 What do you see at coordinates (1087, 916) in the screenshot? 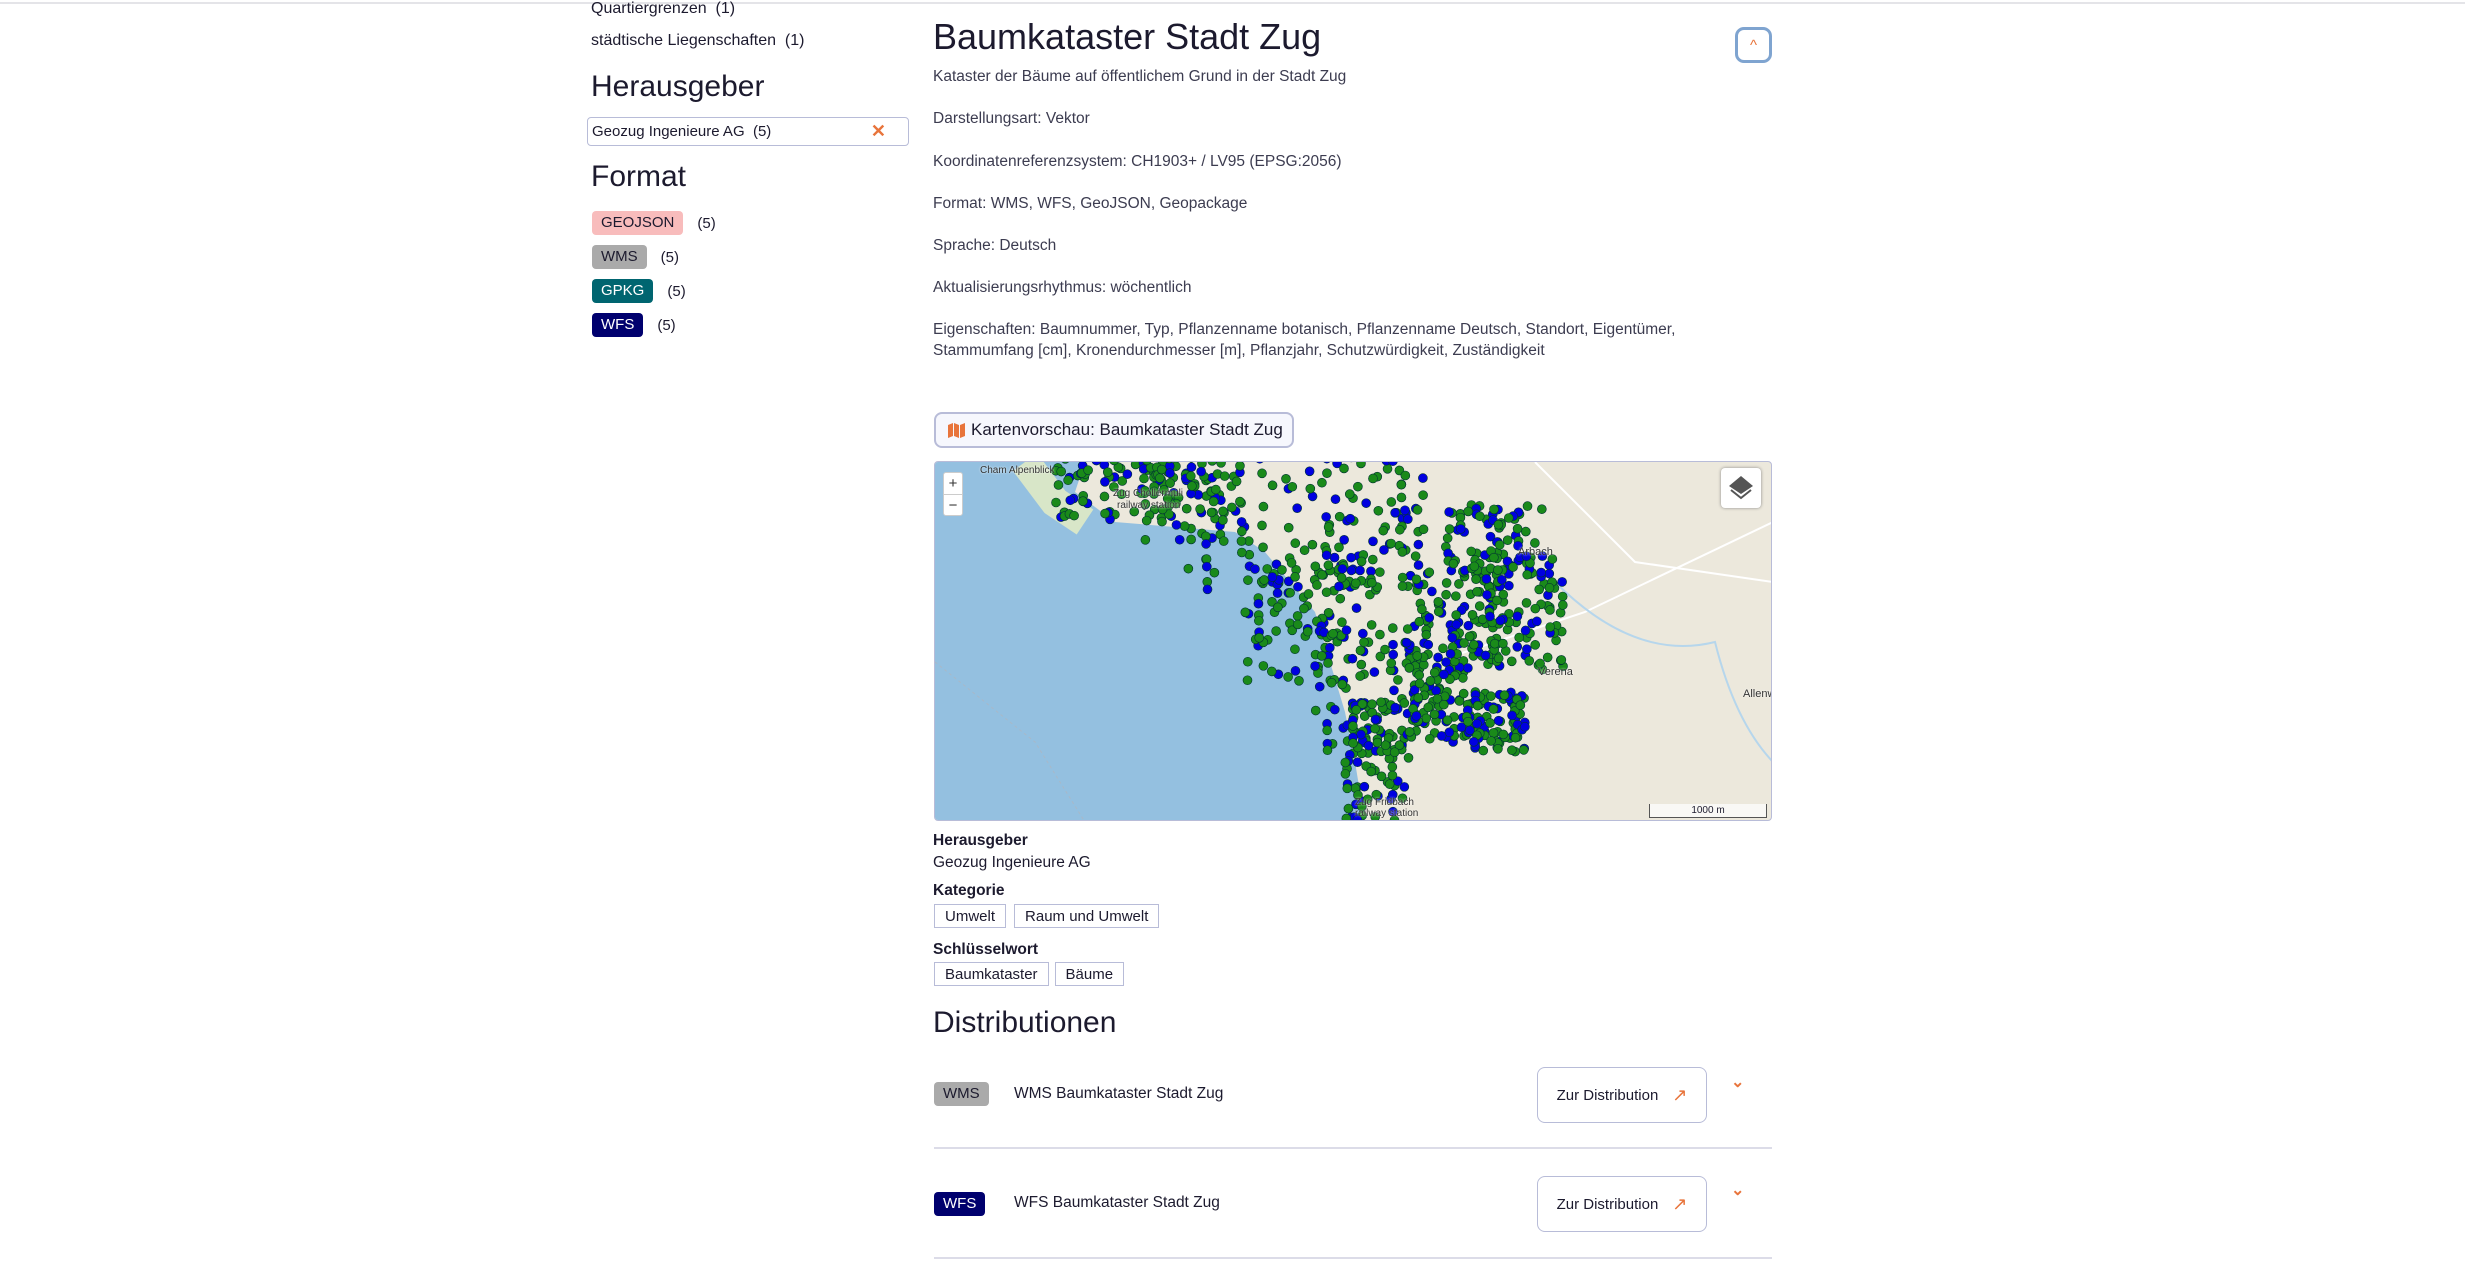
I see `category-tag: Raum und Umwelt` at bounding box center [1087, 916].